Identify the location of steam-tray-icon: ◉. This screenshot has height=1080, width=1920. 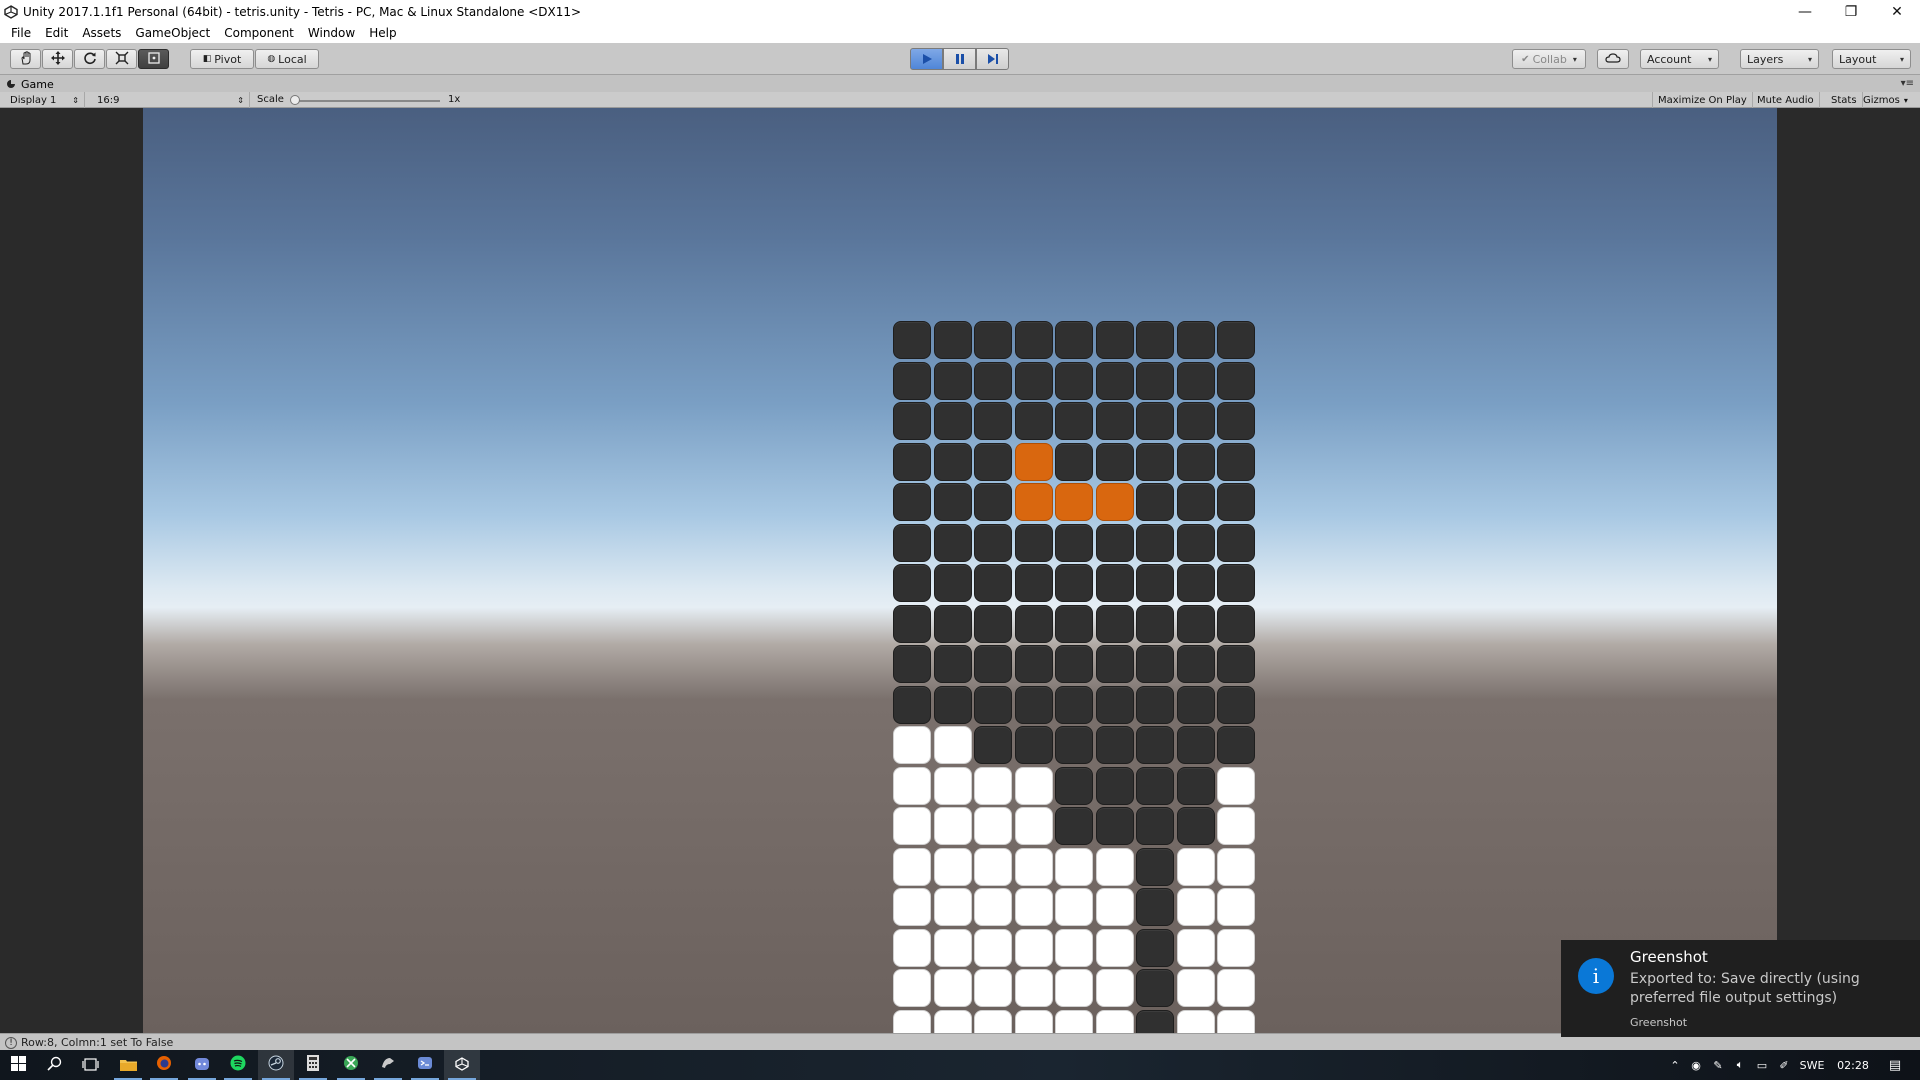
(1696, 1065).